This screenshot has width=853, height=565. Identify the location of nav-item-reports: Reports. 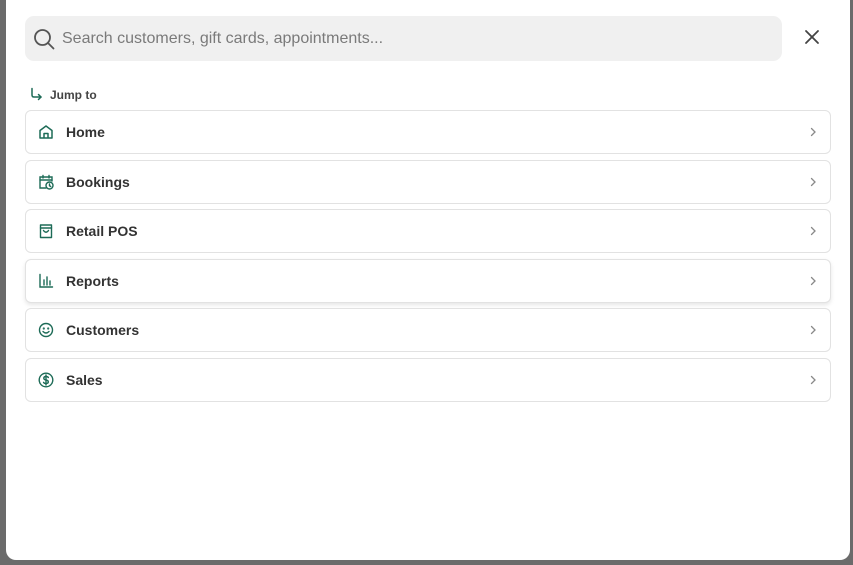
(428, 280).